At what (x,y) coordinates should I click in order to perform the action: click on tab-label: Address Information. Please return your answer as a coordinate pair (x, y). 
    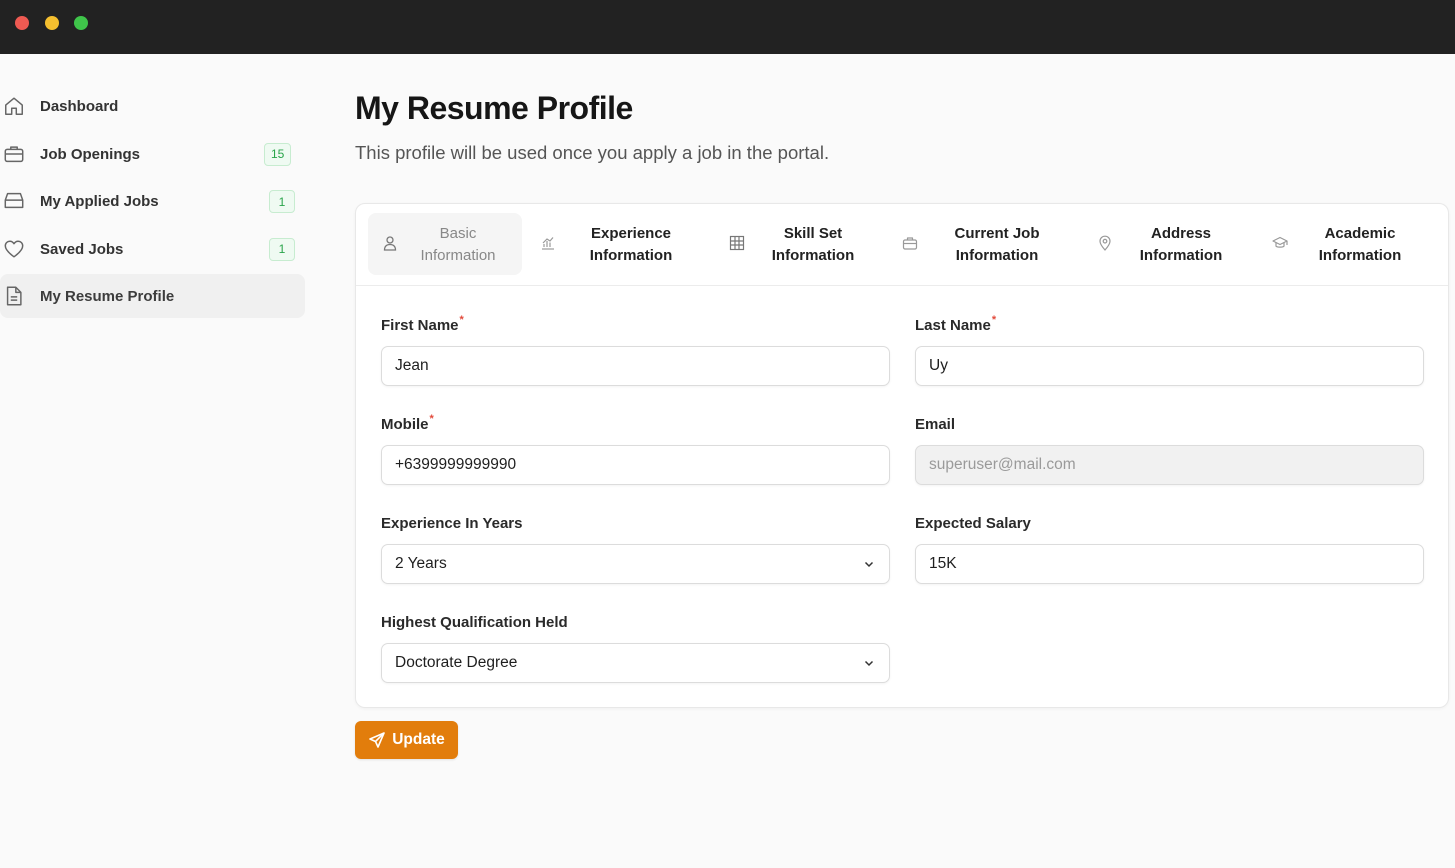
    Looking at the image, I should click on (1181, 244).